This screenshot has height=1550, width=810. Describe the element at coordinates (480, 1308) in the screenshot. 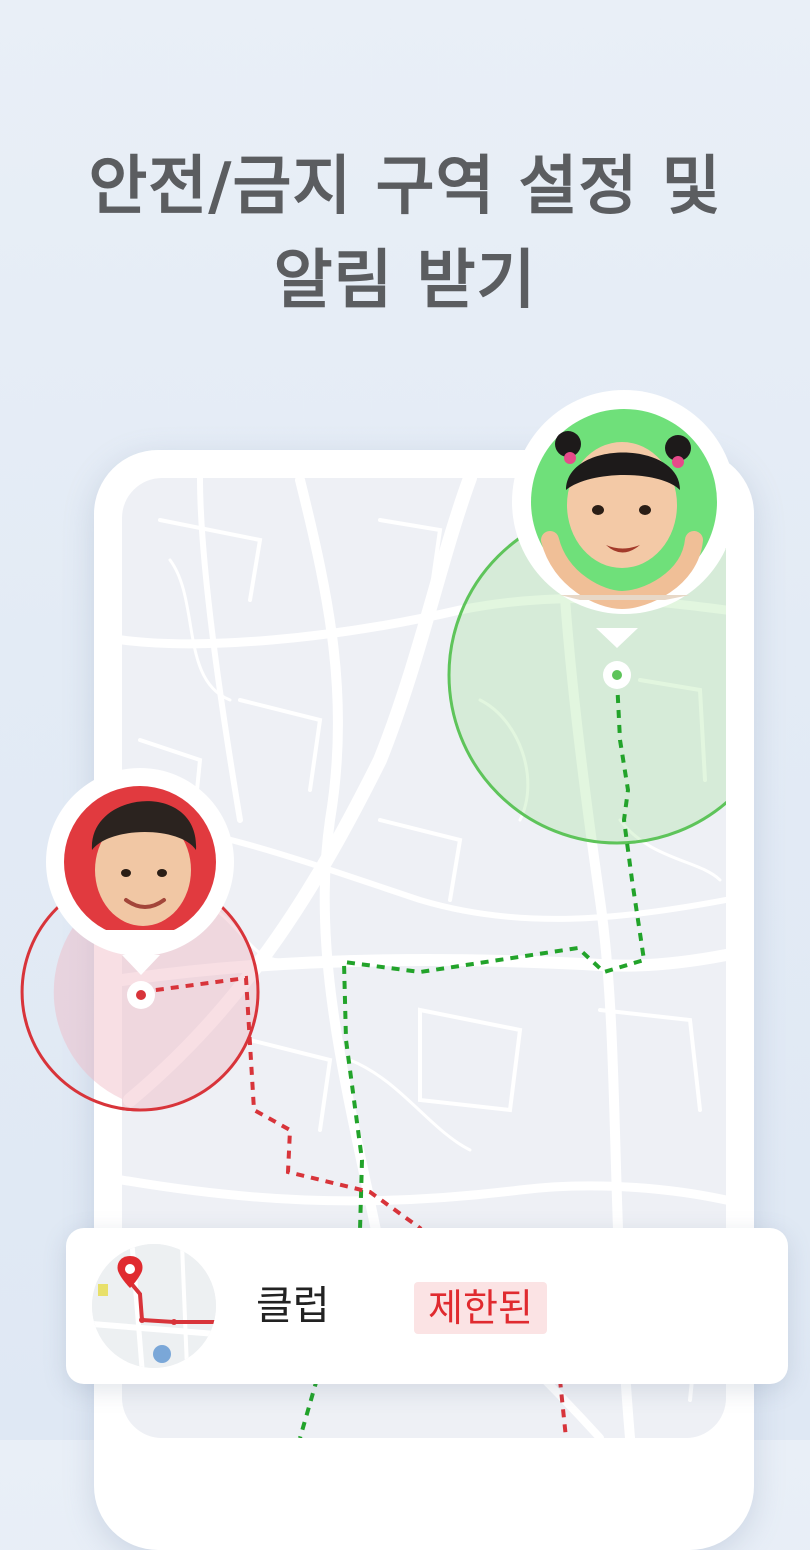

I see `status-badge: 제한된` at that location.